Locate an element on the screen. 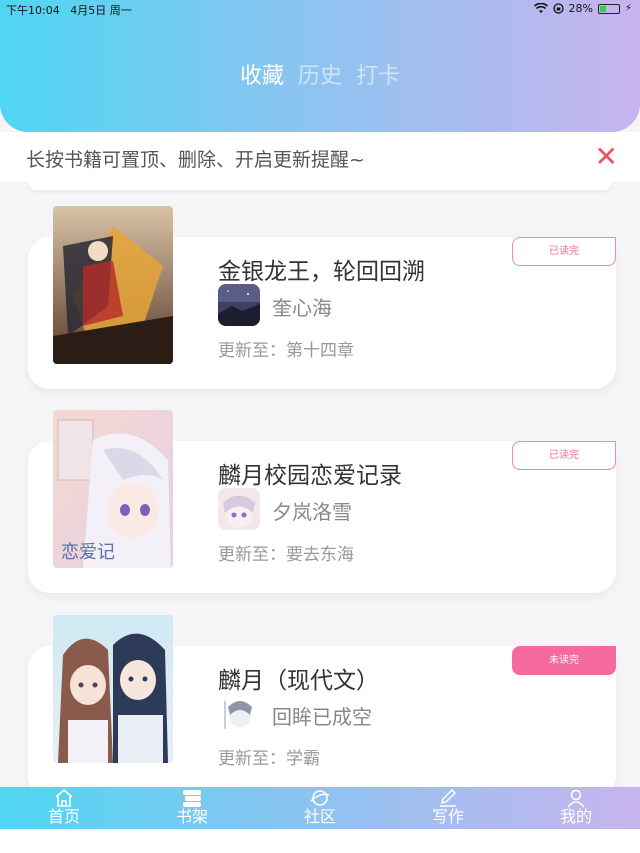 This screenshot has height=853, width=640. tabbar-item-bookshelf: 书架 is located at coordinates (192, 808).